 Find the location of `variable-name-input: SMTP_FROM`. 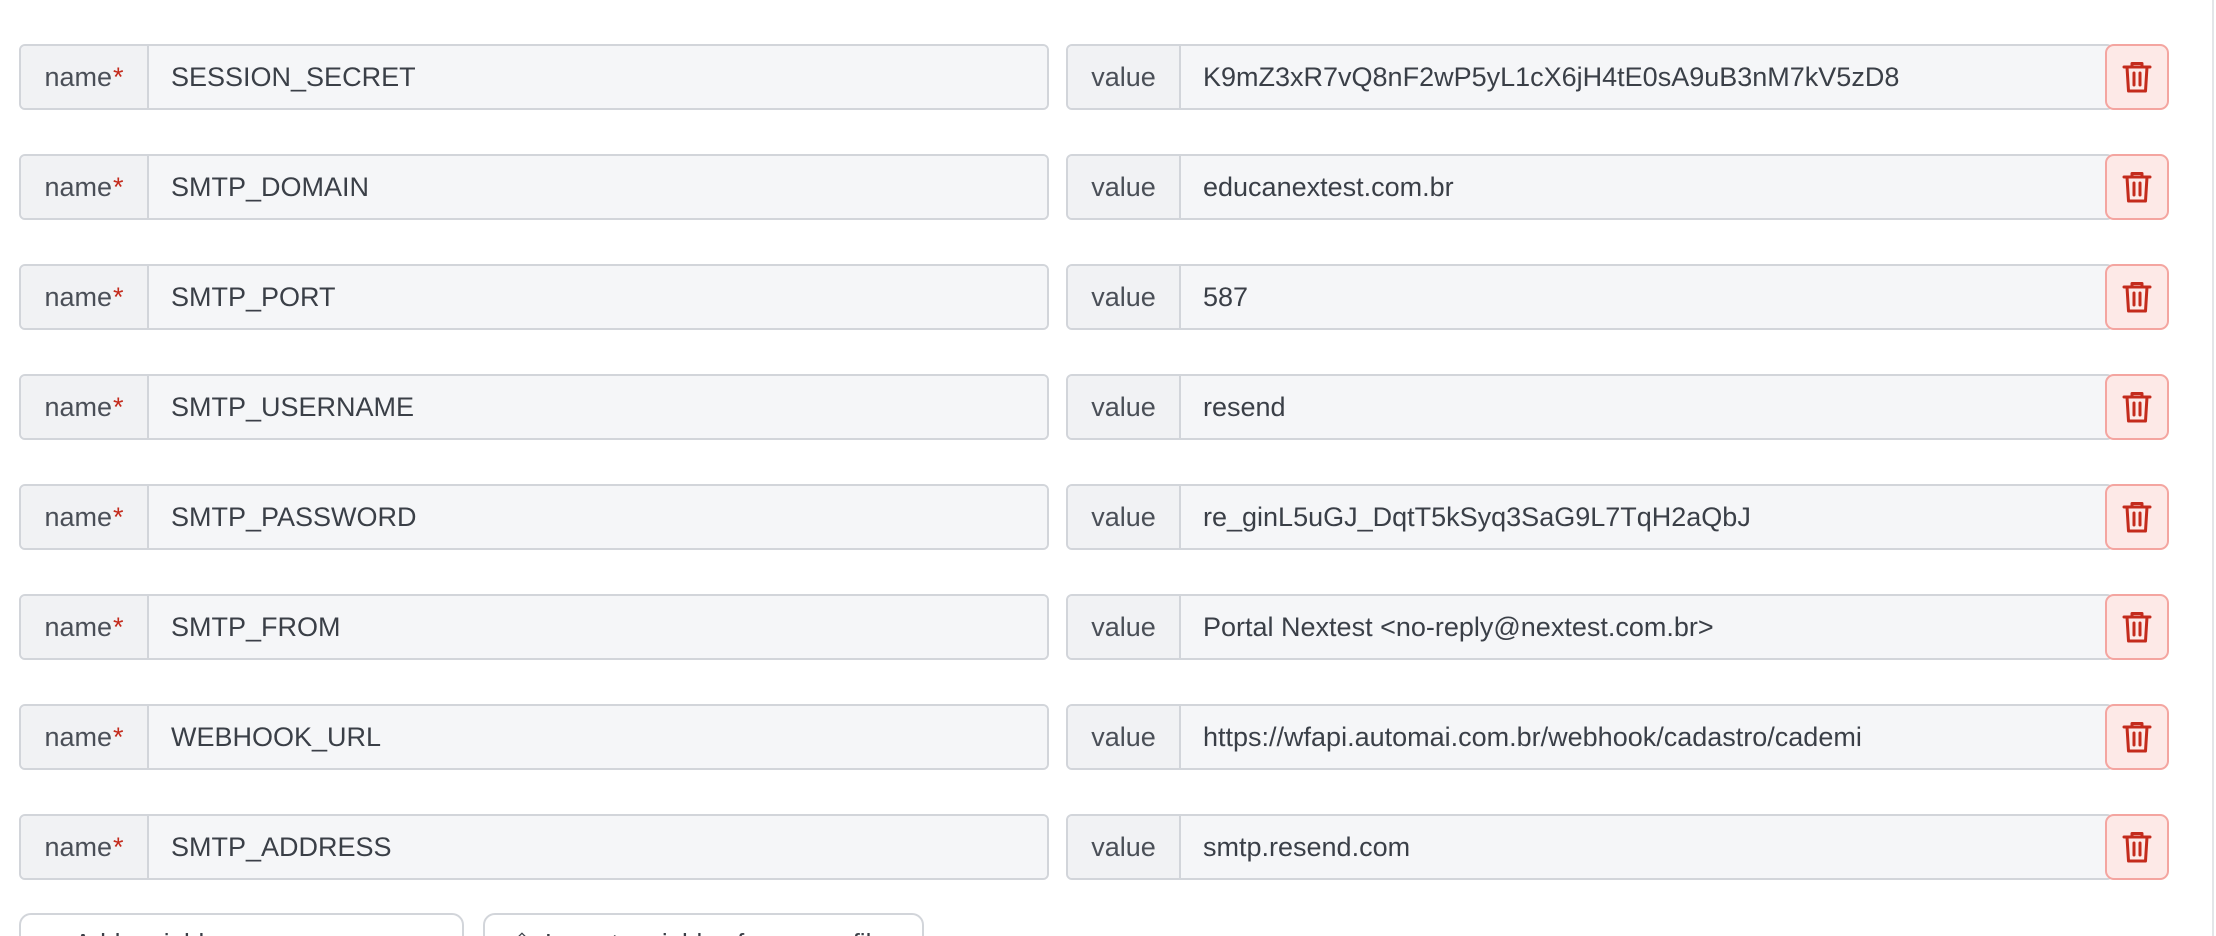

variable-name-input: SMTP_FROM is located at coordinates (598, 627).